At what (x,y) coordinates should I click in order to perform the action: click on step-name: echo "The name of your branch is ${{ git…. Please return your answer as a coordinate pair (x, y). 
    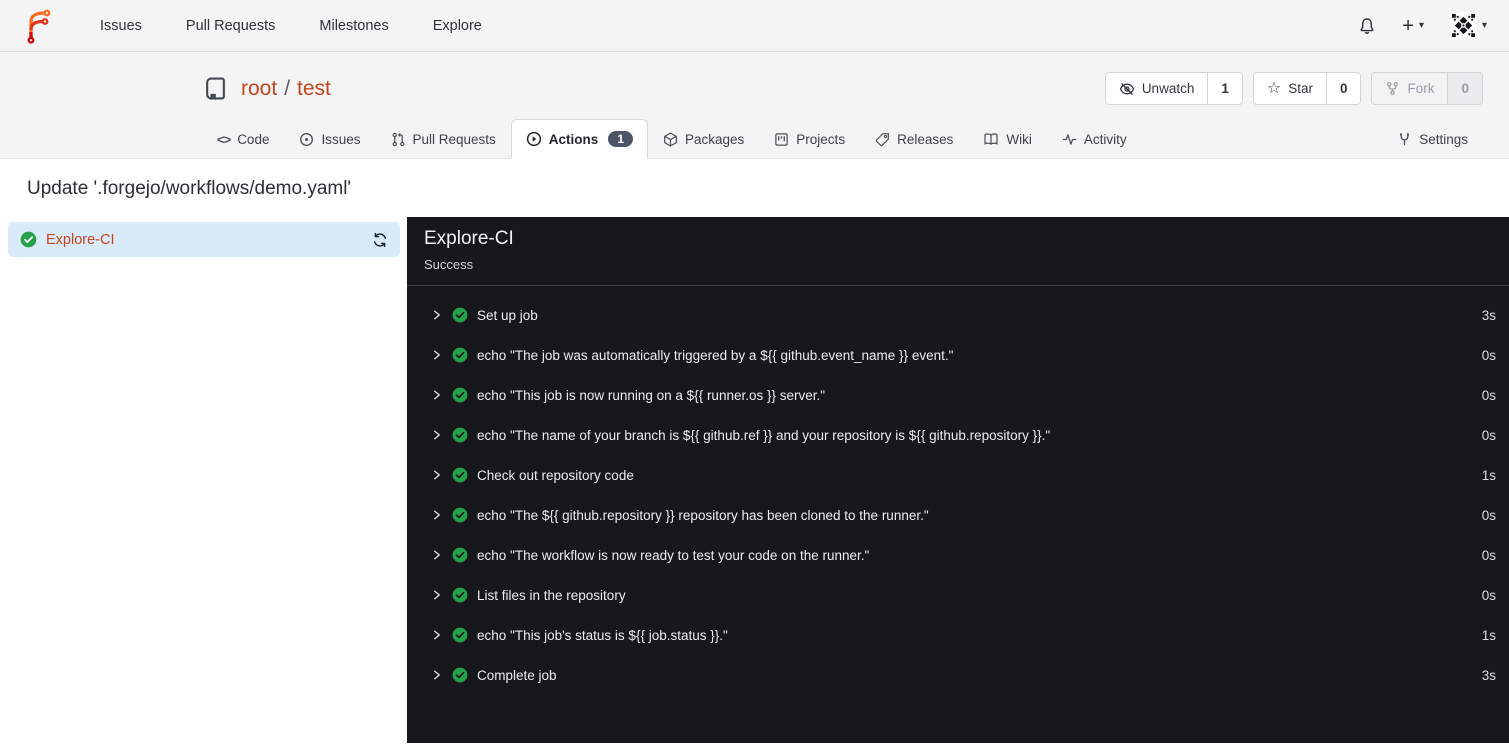
    Looking at the image, I should click on (764, 435).